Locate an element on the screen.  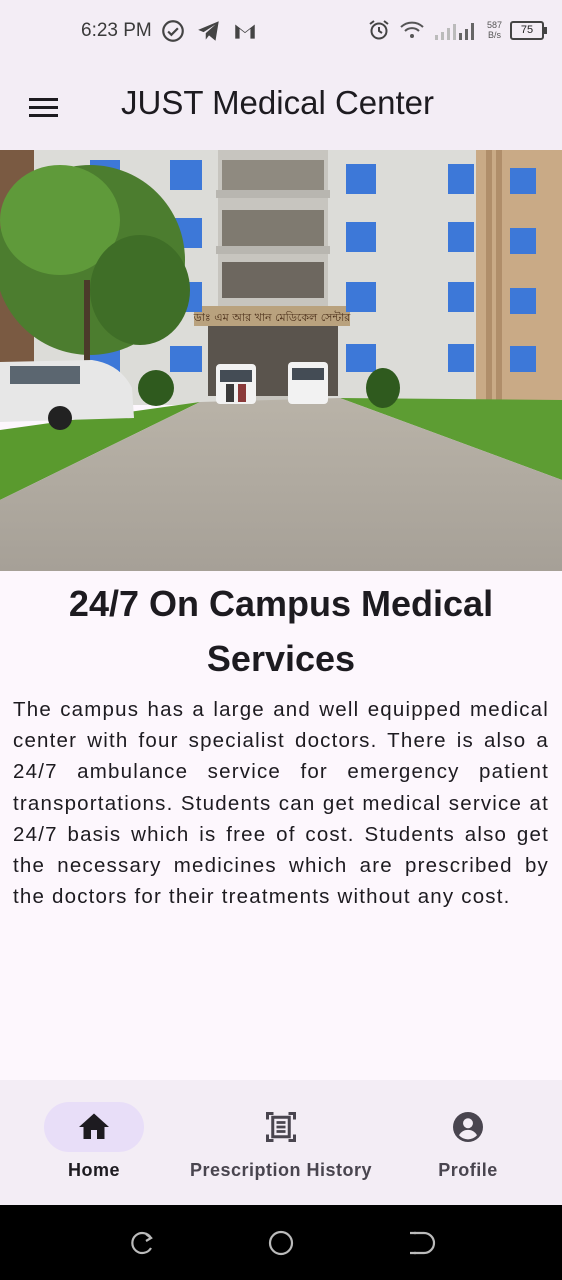
nav-item-home: Home is located at coordinates (94, 1142).